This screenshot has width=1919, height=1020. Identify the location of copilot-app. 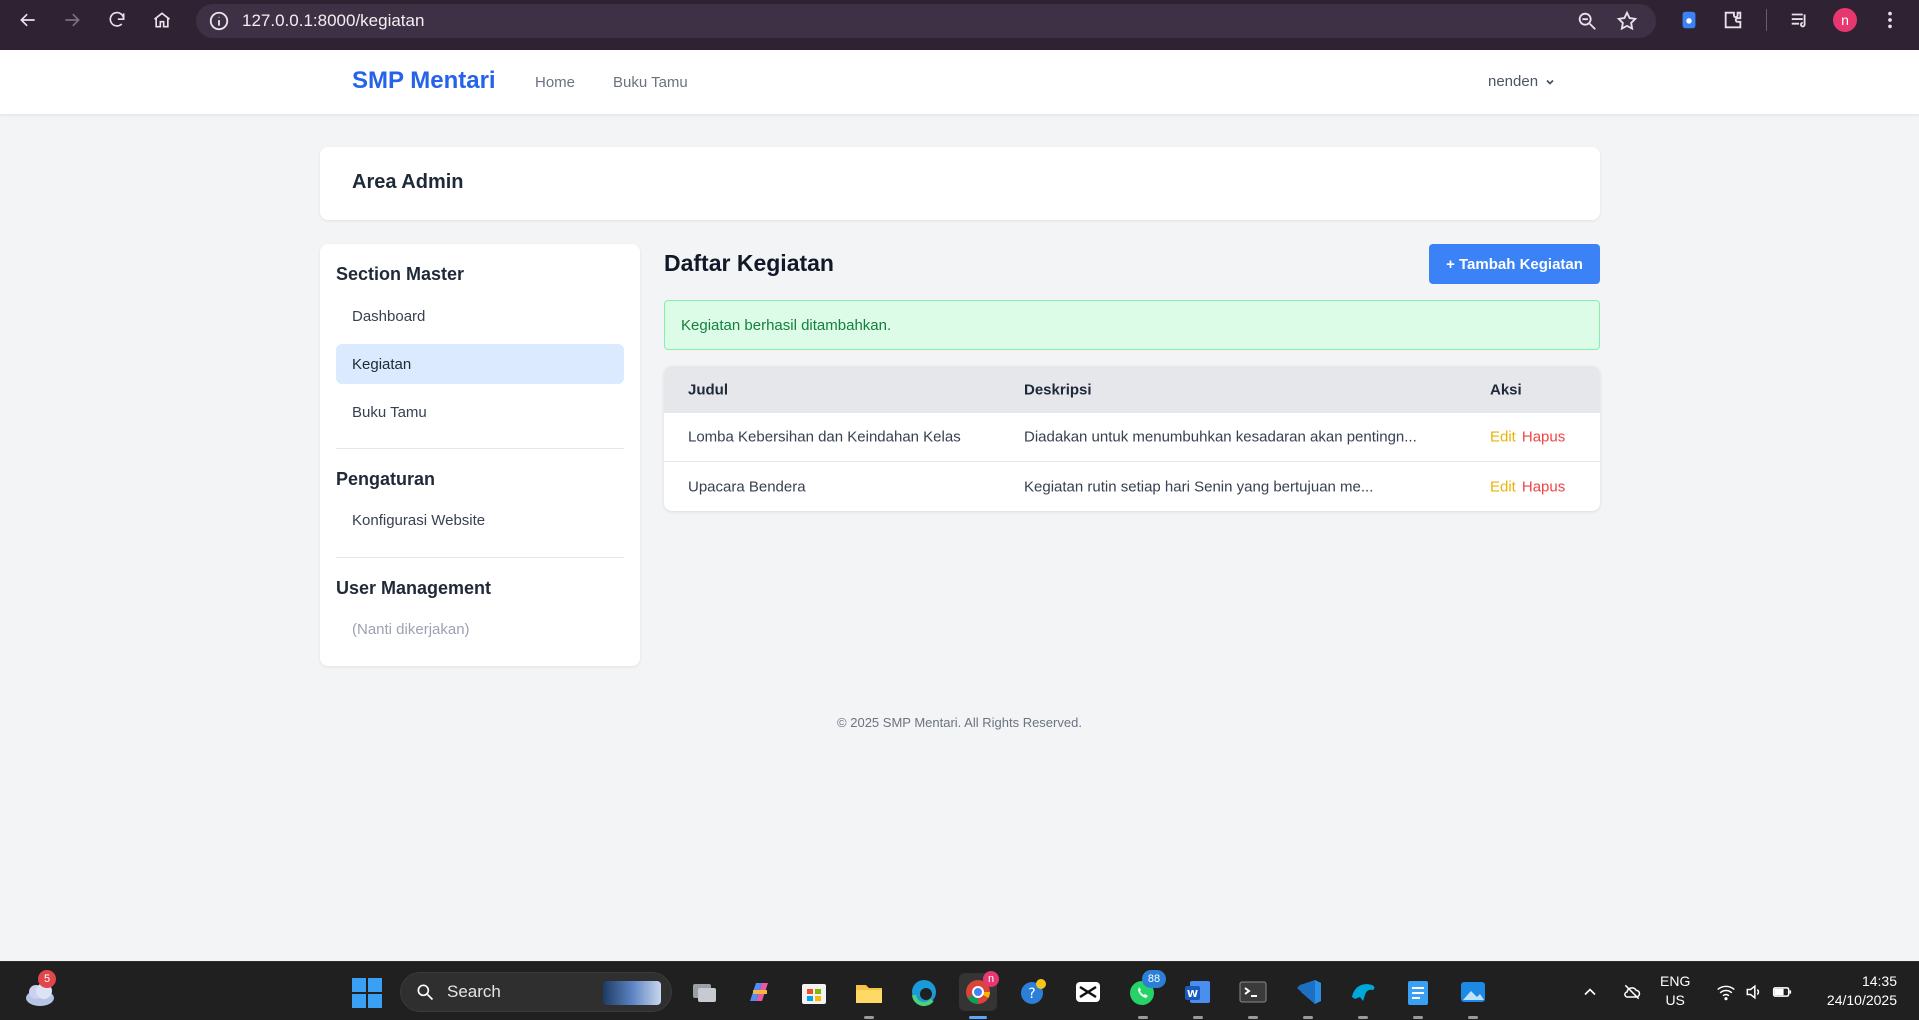
(759, 992).